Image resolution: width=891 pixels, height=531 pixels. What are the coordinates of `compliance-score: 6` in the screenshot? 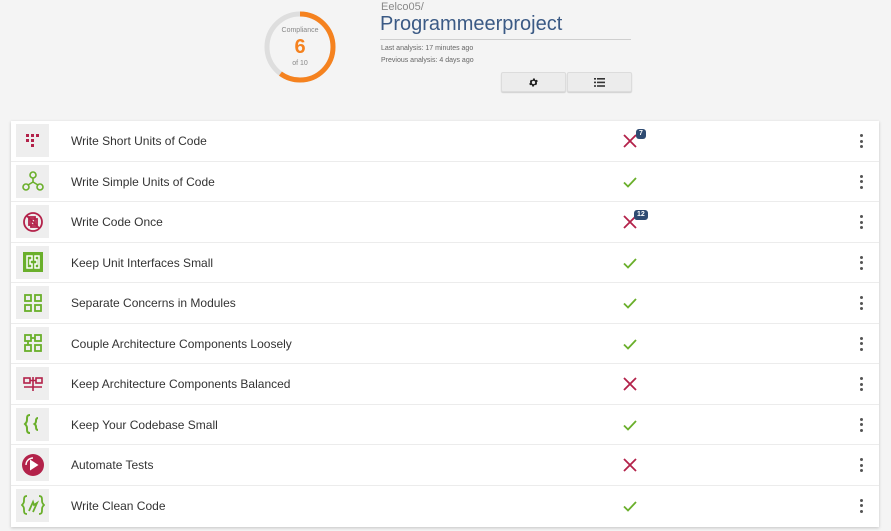 It's located at (300, 47).